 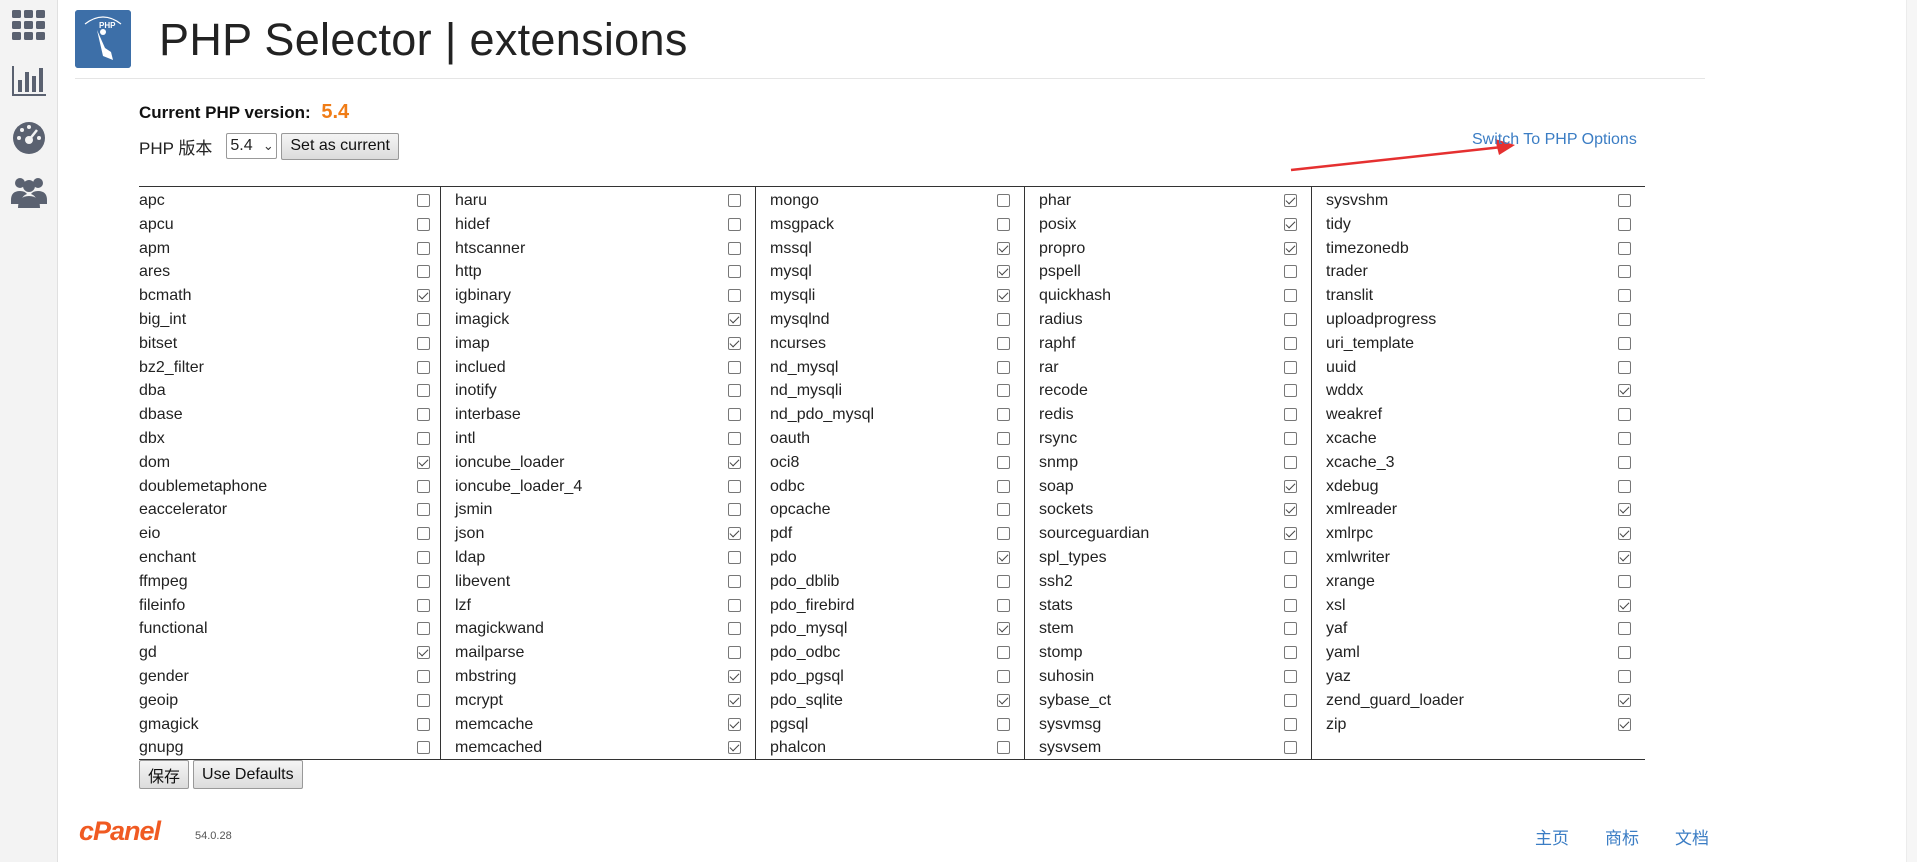 I want to click on footer-link-docs: 文档, so click(x=1692, y=836).